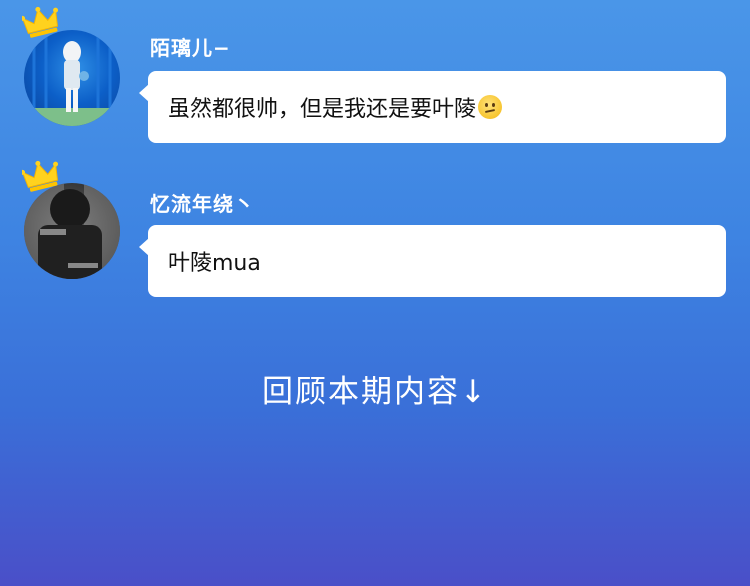  Describe the element at coordinates (214, 263) in the screenshot. I see `message-text: 叶陵mua` at that location.